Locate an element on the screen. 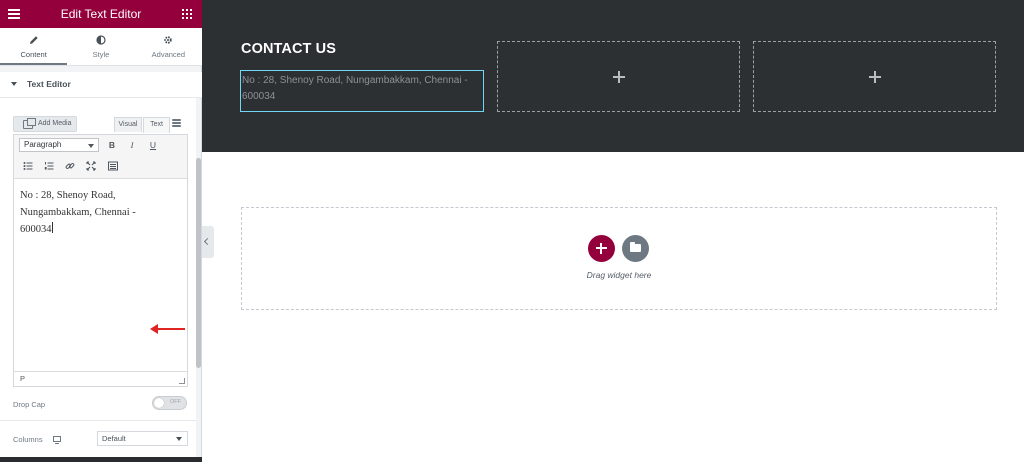  collapse-panel-button is located at coordinates (208, 242).